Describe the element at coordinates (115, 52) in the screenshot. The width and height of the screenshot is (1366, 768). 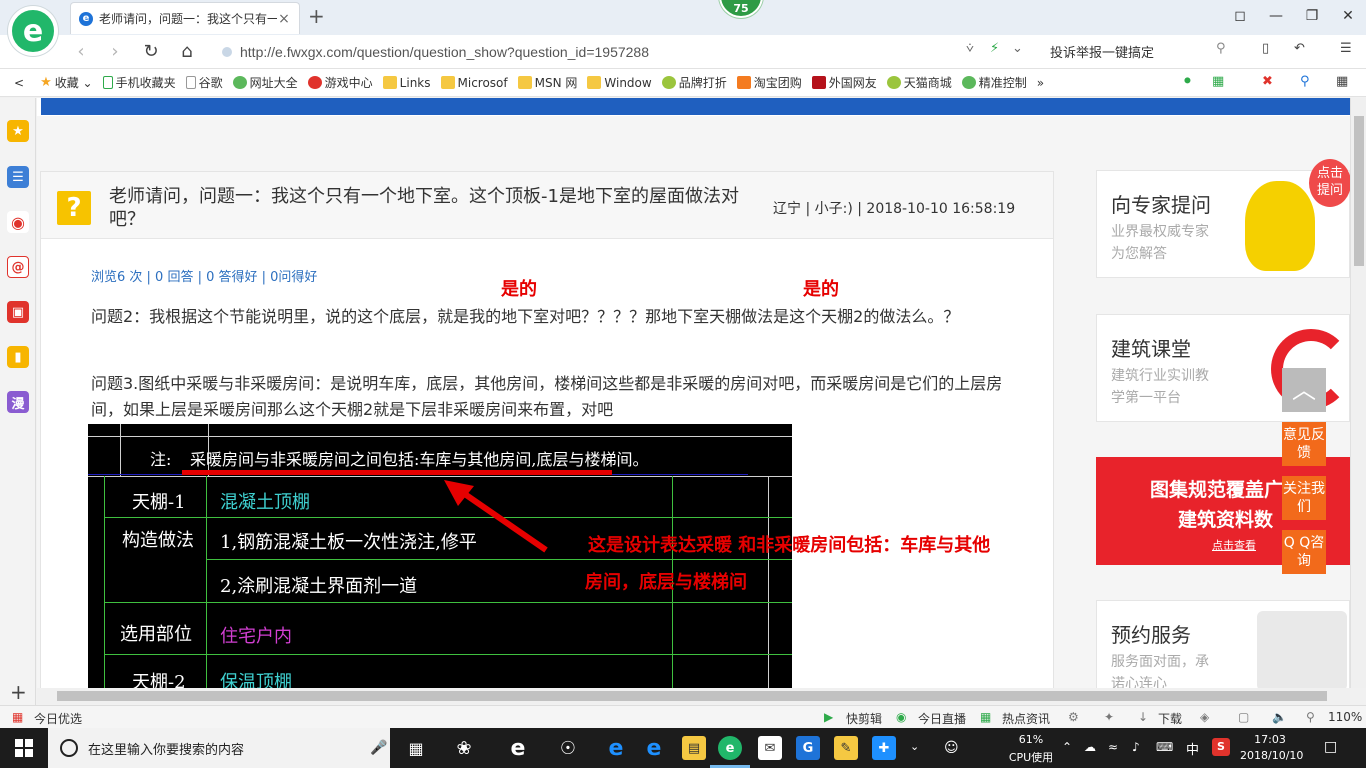
I see `forward-button: ›` at that location.